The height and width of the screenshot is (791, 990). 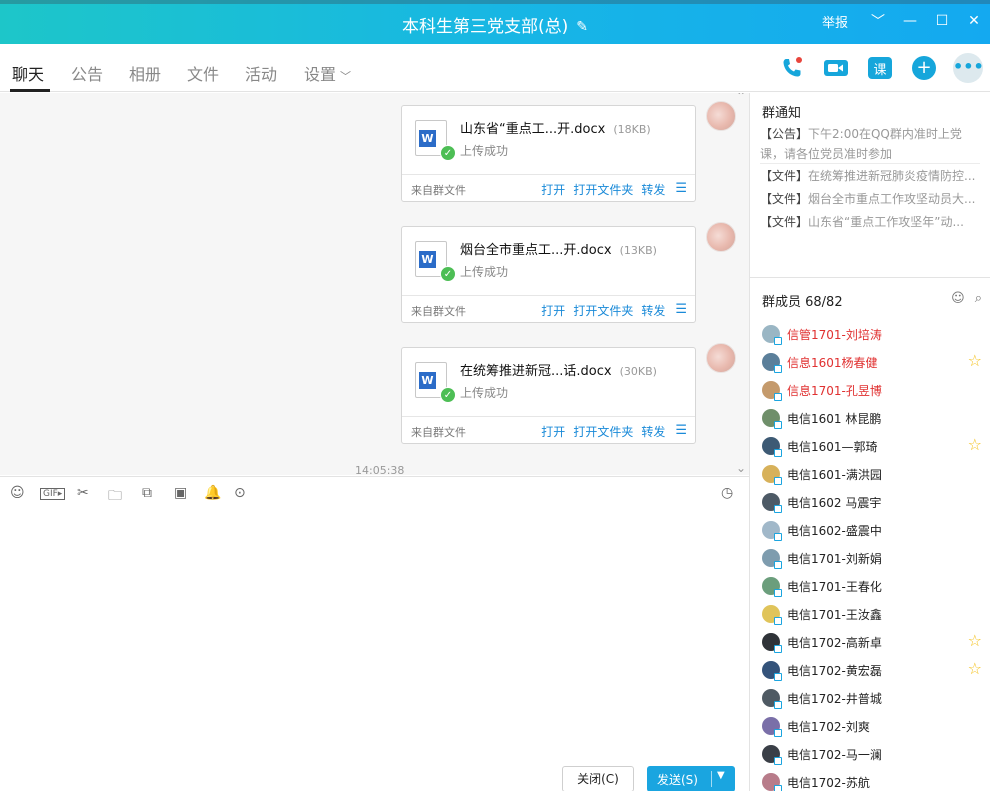 What do you see at coordinates (28, 73) in the screenshot?
I see `tab-chat: 聊天` at bounding box center [28, 73].